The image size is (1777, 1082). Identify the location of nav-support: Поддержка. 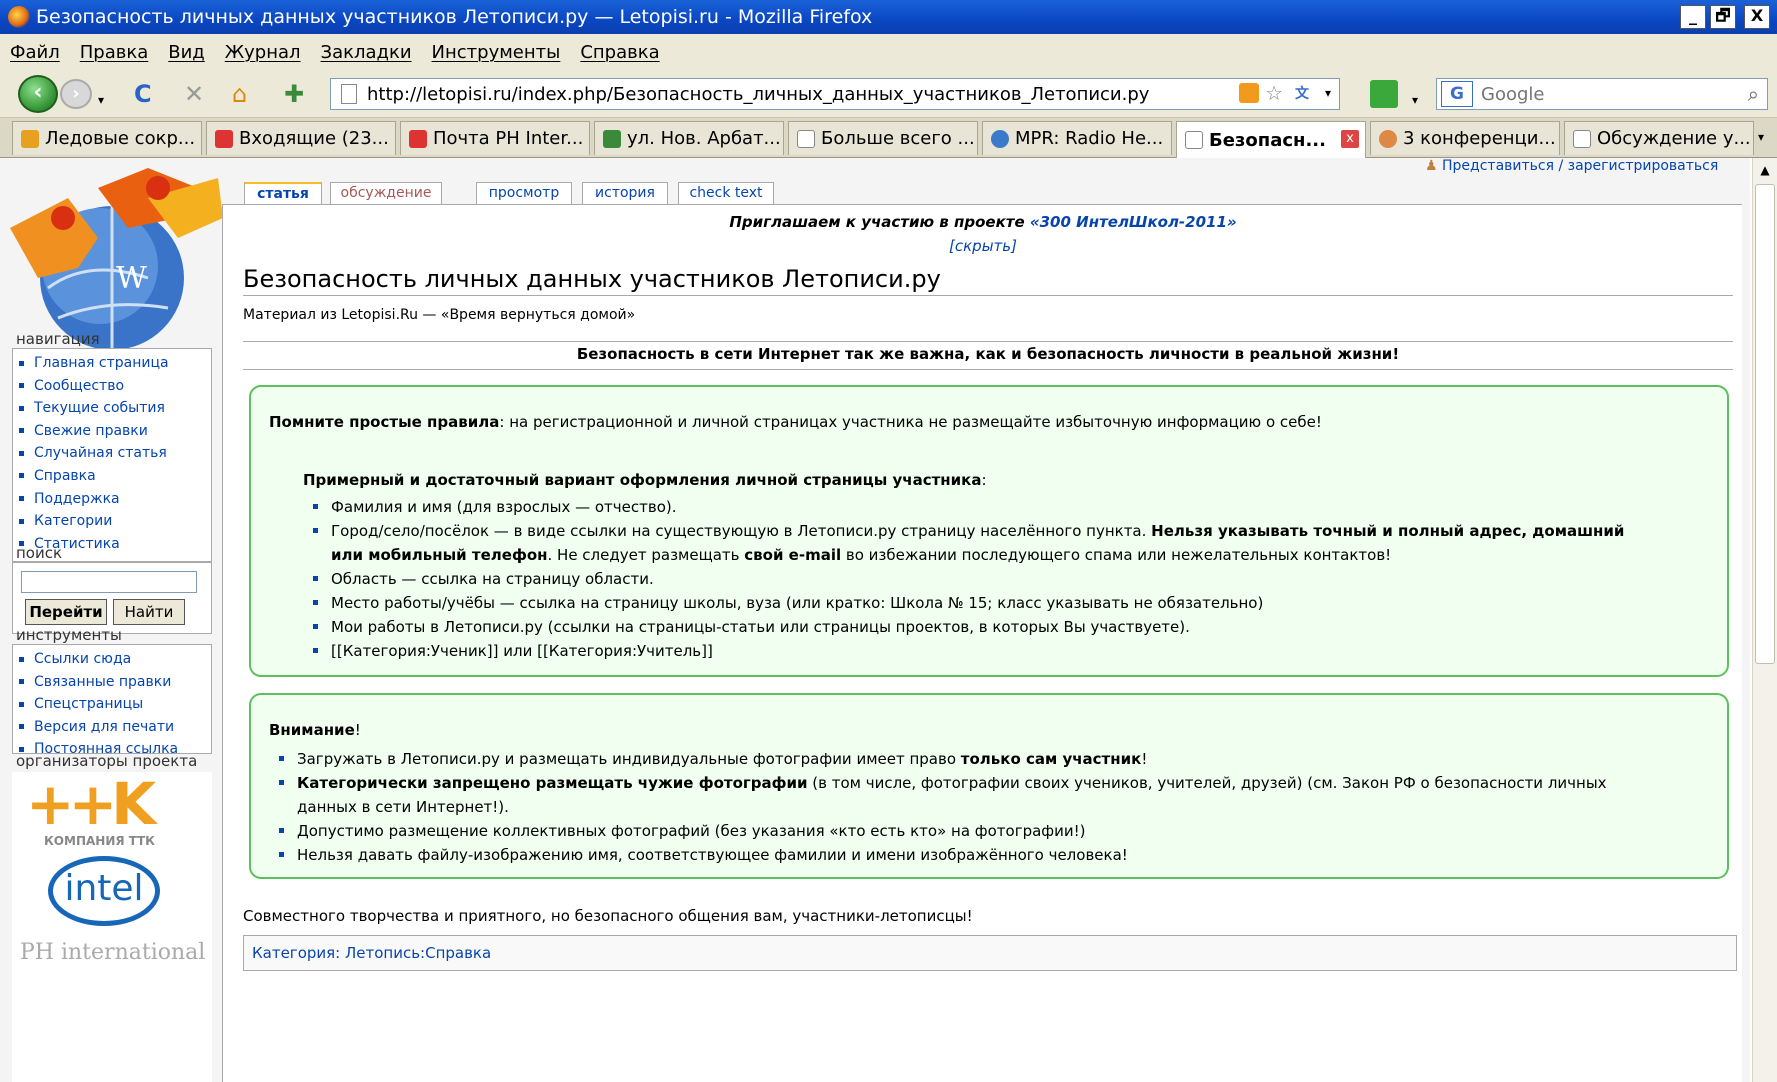
(115, 500).